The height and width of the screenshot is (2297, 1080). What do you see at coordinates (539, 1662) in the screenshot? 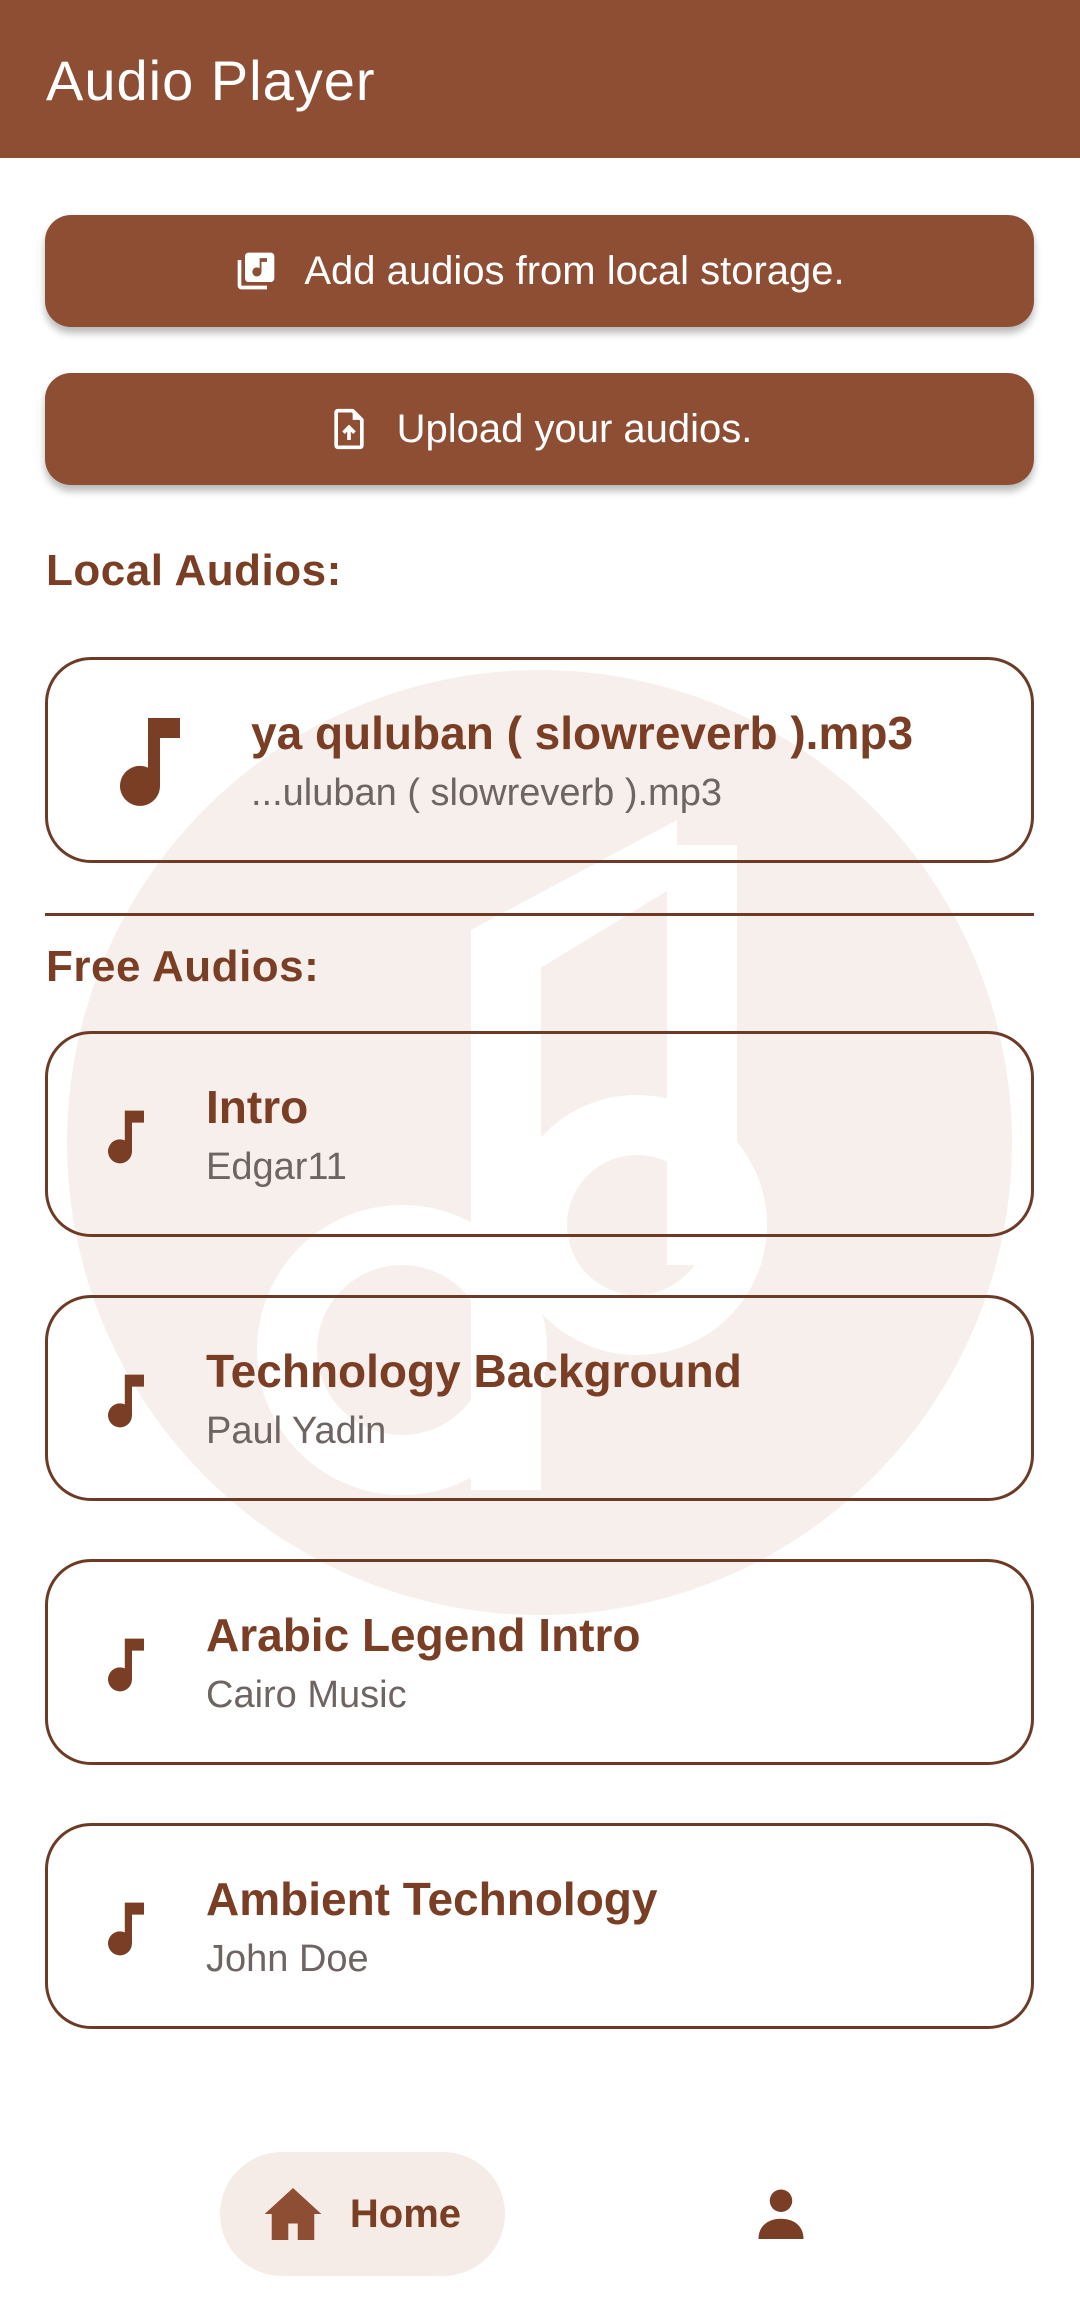
I see `free-audio-item: Arabic Legend Intro Cairo Music` at bounding box center [539, 1662].